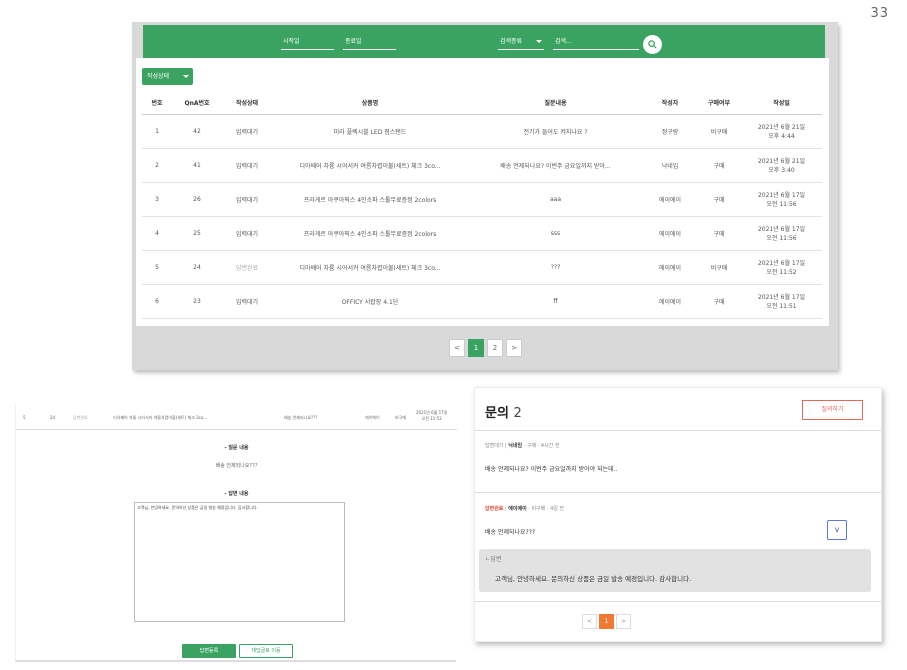  I want to click on cell-question: sss, so click(555, 233).